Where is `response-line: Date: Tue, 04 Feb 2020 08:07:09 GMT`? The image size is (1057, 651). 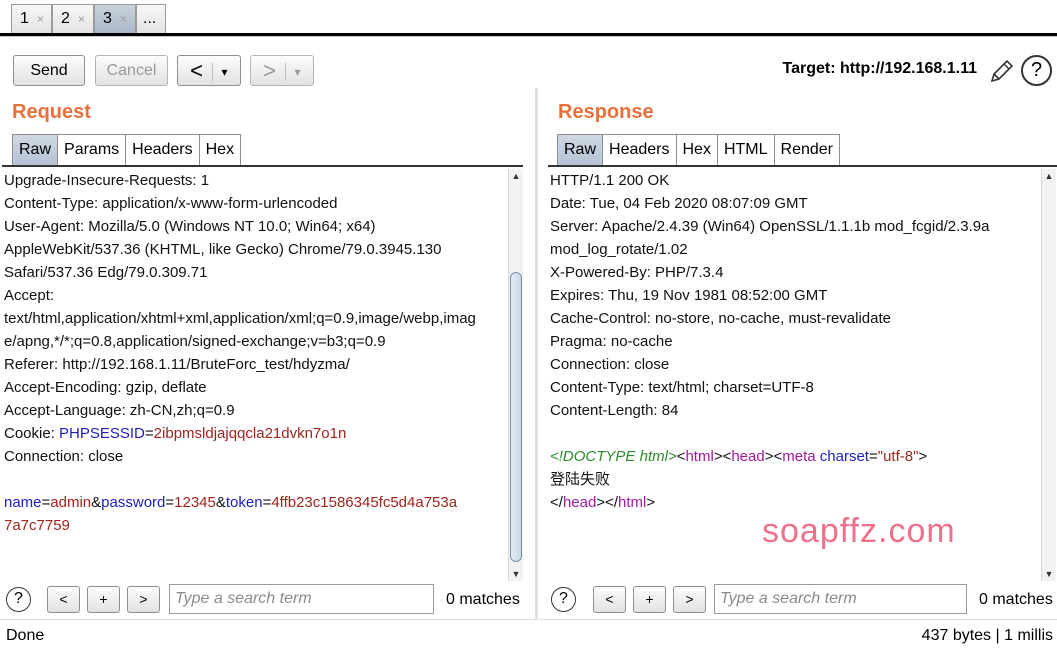
response-line: Date: Tue, 04 Feb 2020 08:07:09 GMT is located at coordinates (679, 203).